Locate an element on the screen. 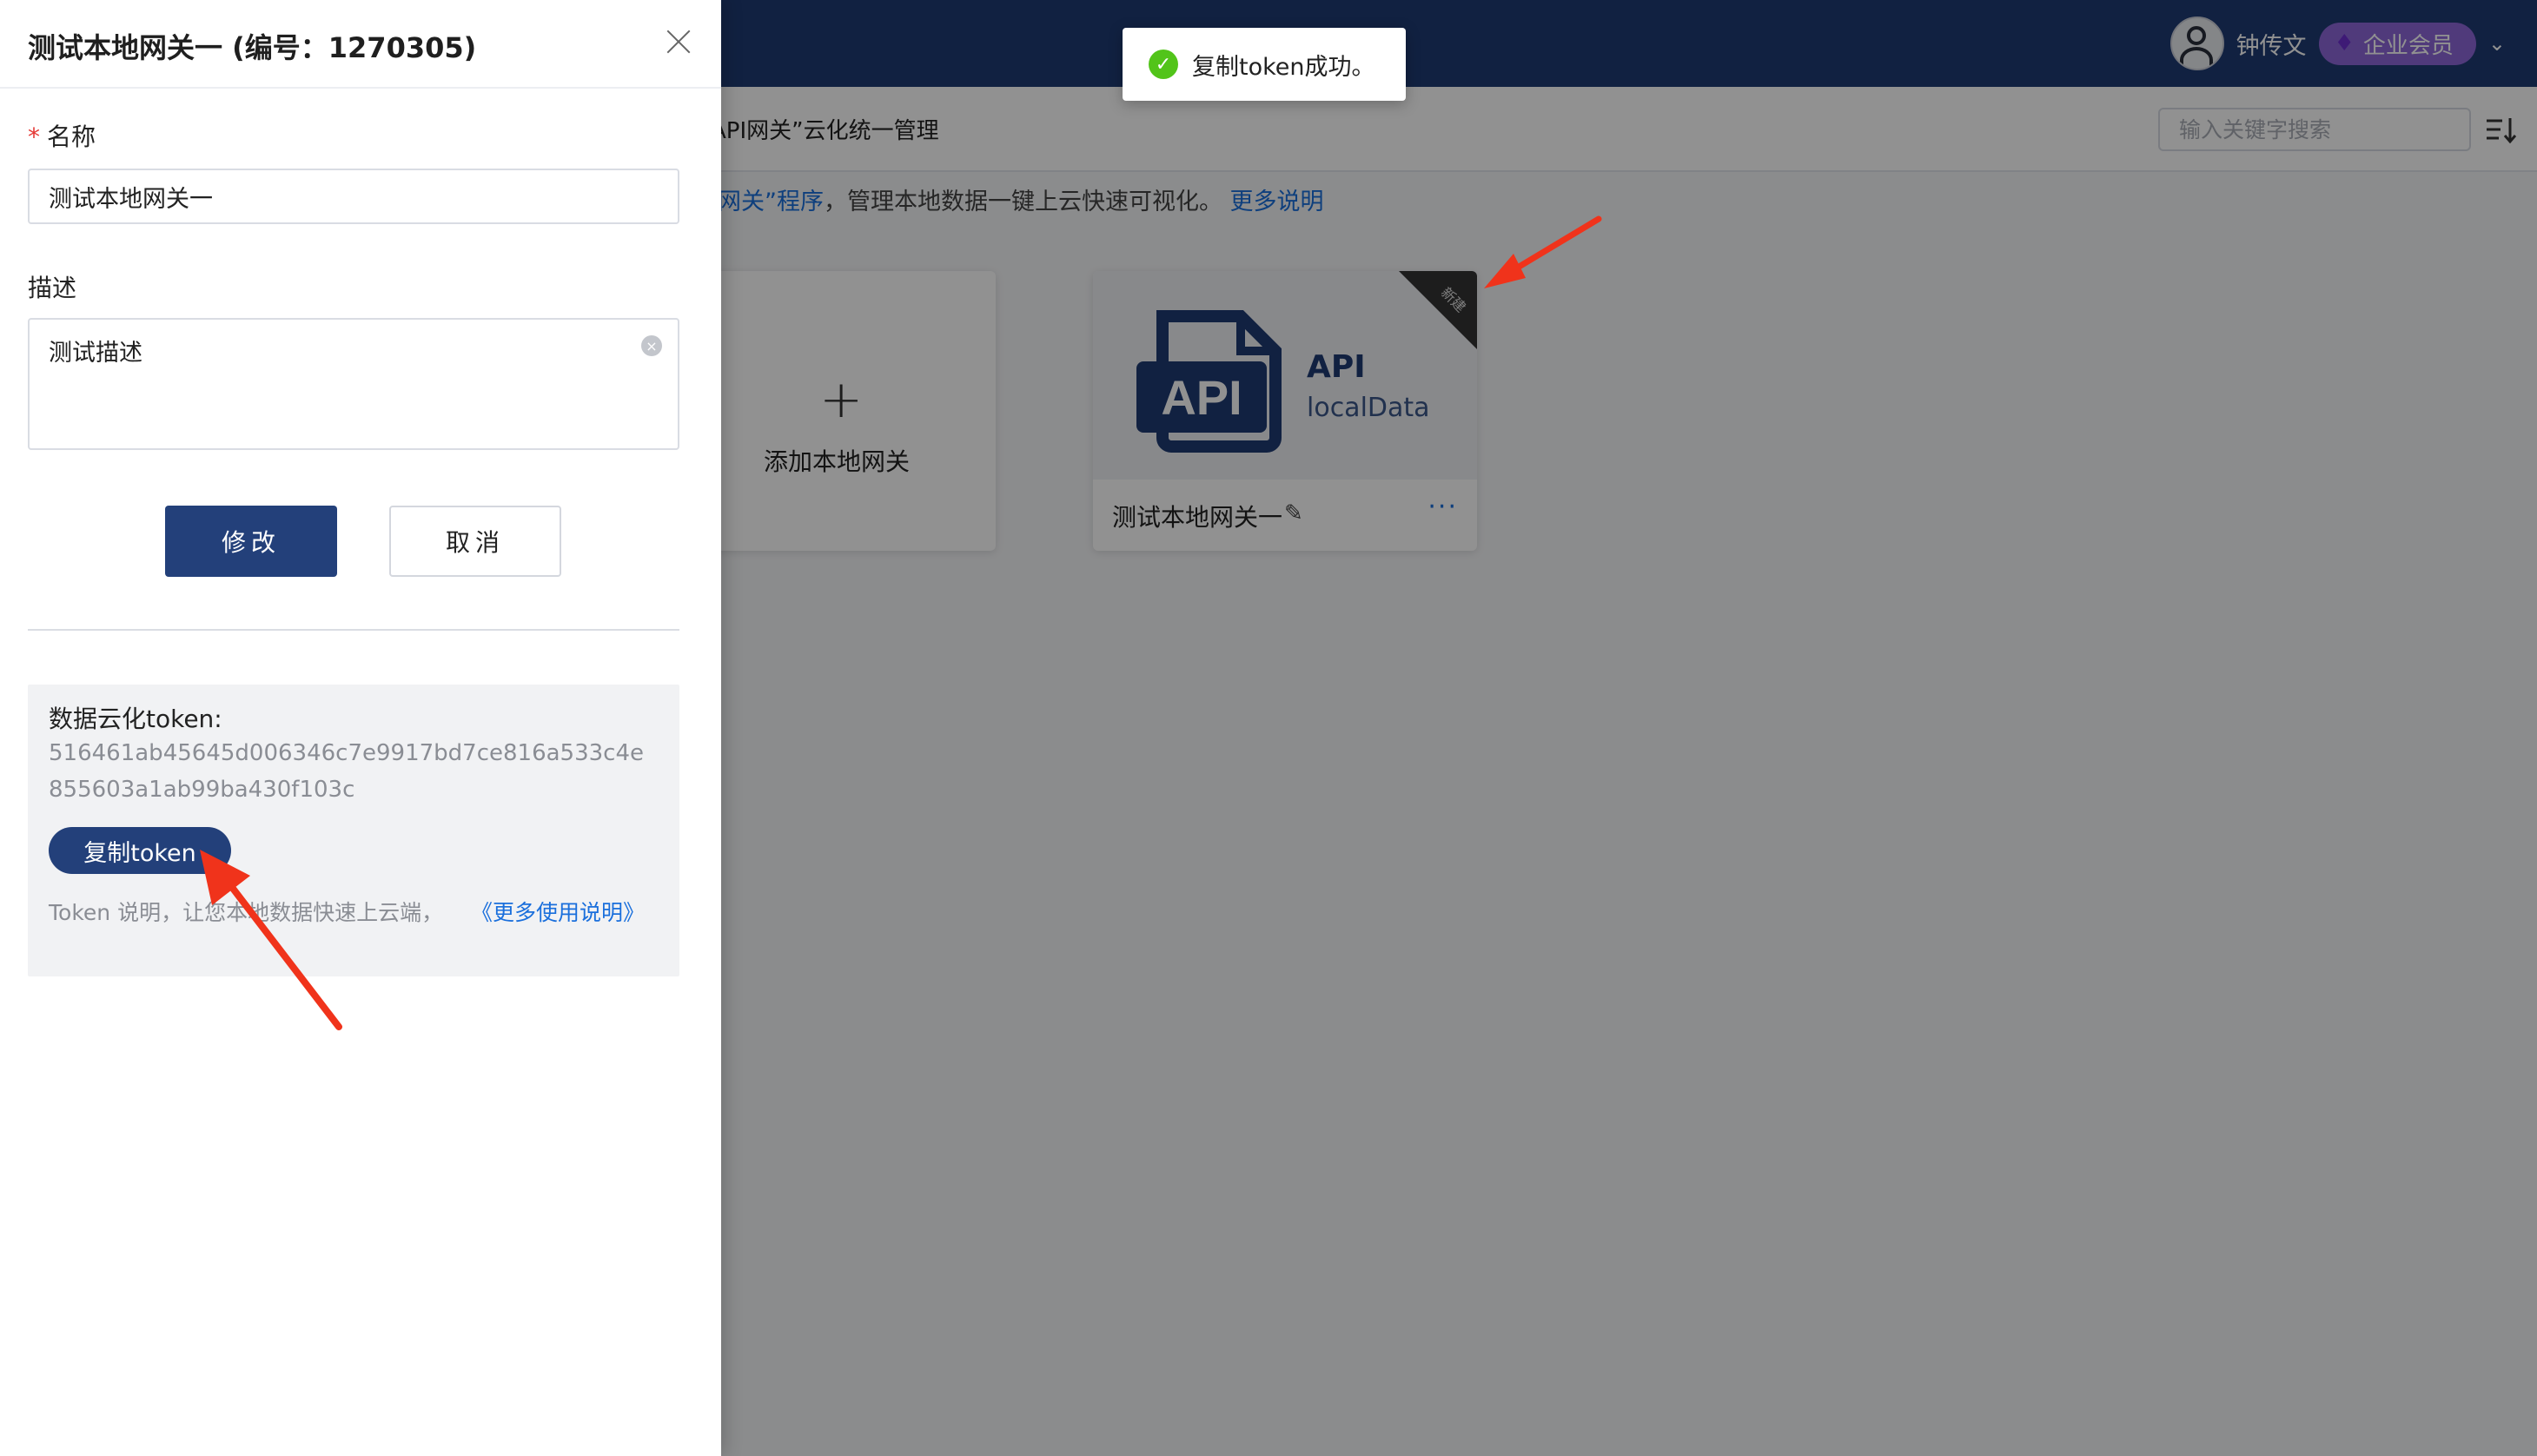 The width and height of the screenshot is (2537, 1456). success-toast: ✓ 复制token成功。 is located at coordinates (1264, 64).